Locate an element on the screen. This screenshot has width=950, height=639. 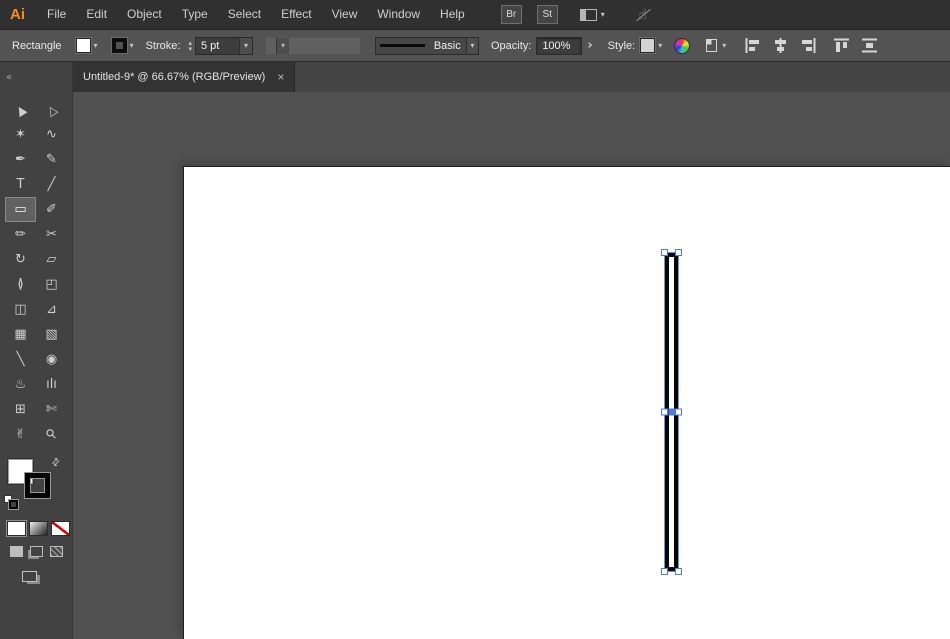
column-graph-tool: ılı is located at coordinates (51, 384).